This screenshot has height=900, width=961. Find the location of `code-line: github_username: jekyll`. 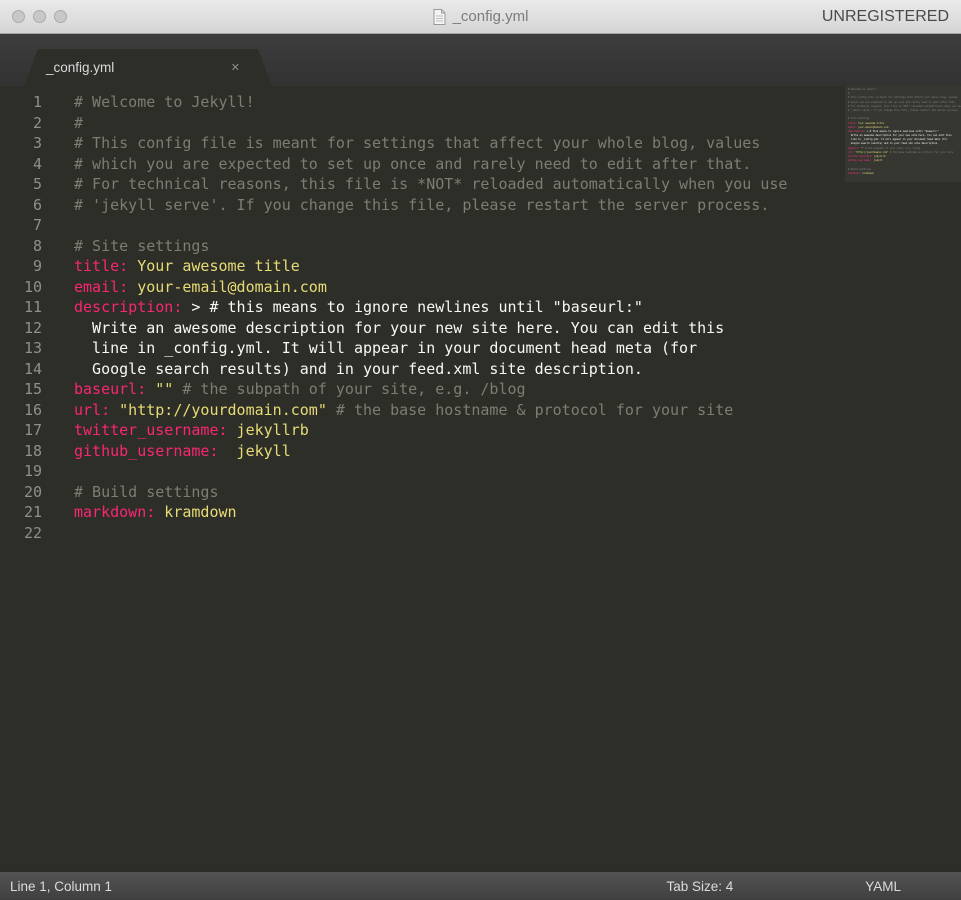

code-line: github_username: jekyll is located at coordinates (182, 450).